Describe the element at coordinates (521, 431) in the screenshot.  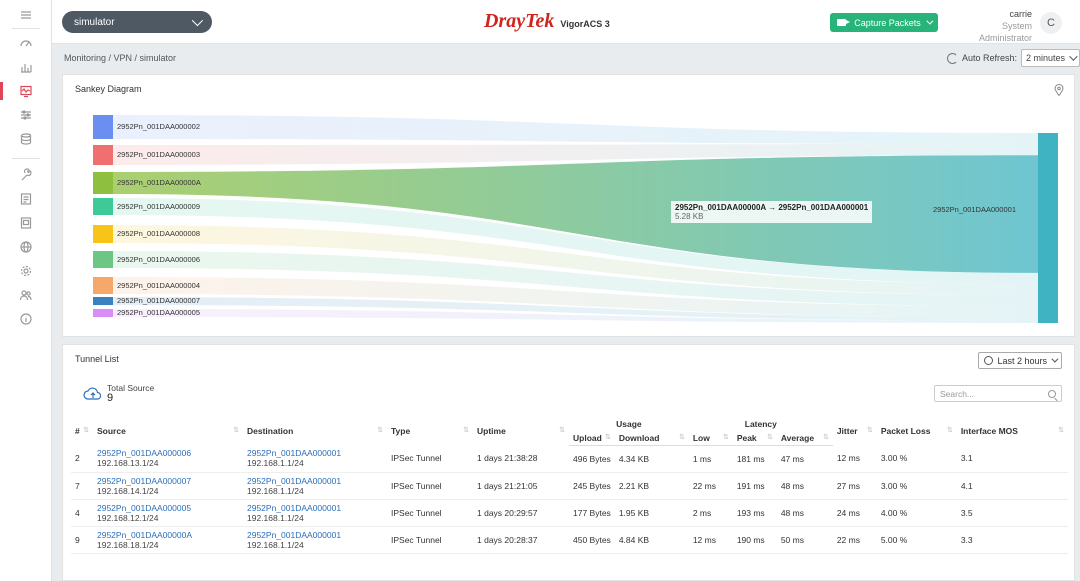
I see `col-uptime: Uptime ⇅` at that location.